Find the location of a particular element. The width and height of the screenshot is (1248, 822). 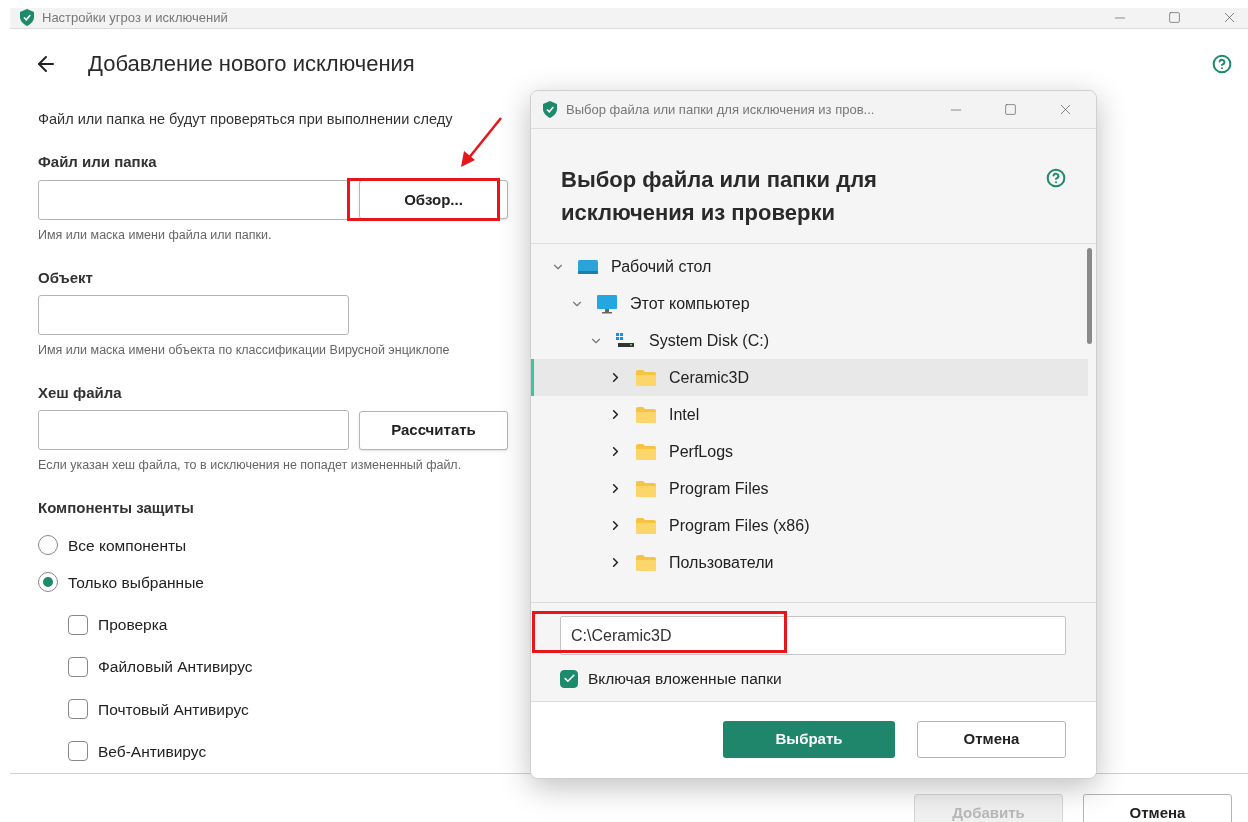

tree-item: Рабочий стол is located at coordinates (809, 266).